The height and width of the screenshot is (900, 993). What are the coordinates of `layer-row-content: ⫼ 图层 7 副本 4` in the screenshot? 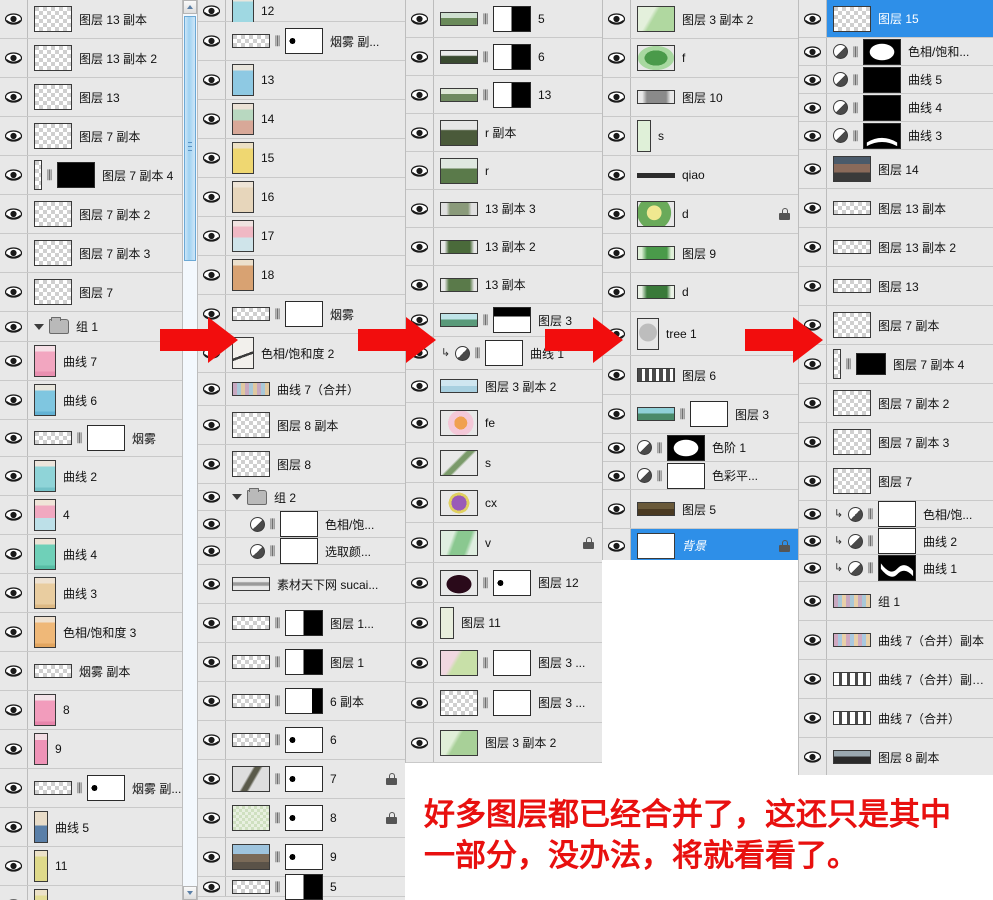 It's located at (910, 364).